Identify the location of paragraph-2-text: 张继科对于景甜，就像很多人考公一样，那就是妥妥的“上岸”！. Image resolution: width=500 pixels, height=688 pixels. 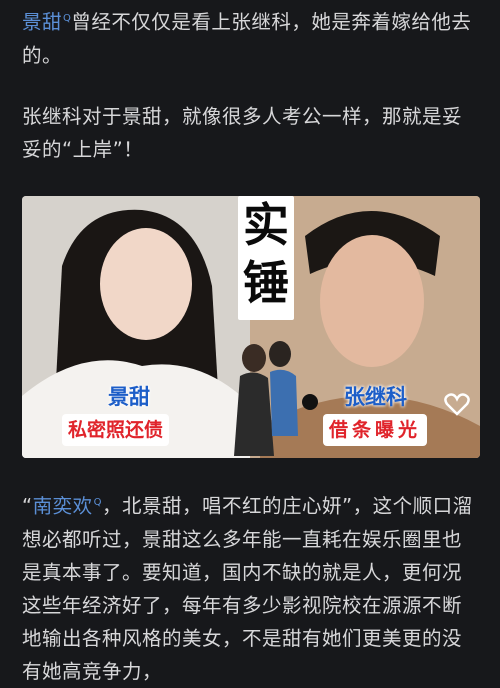
(242, 133).